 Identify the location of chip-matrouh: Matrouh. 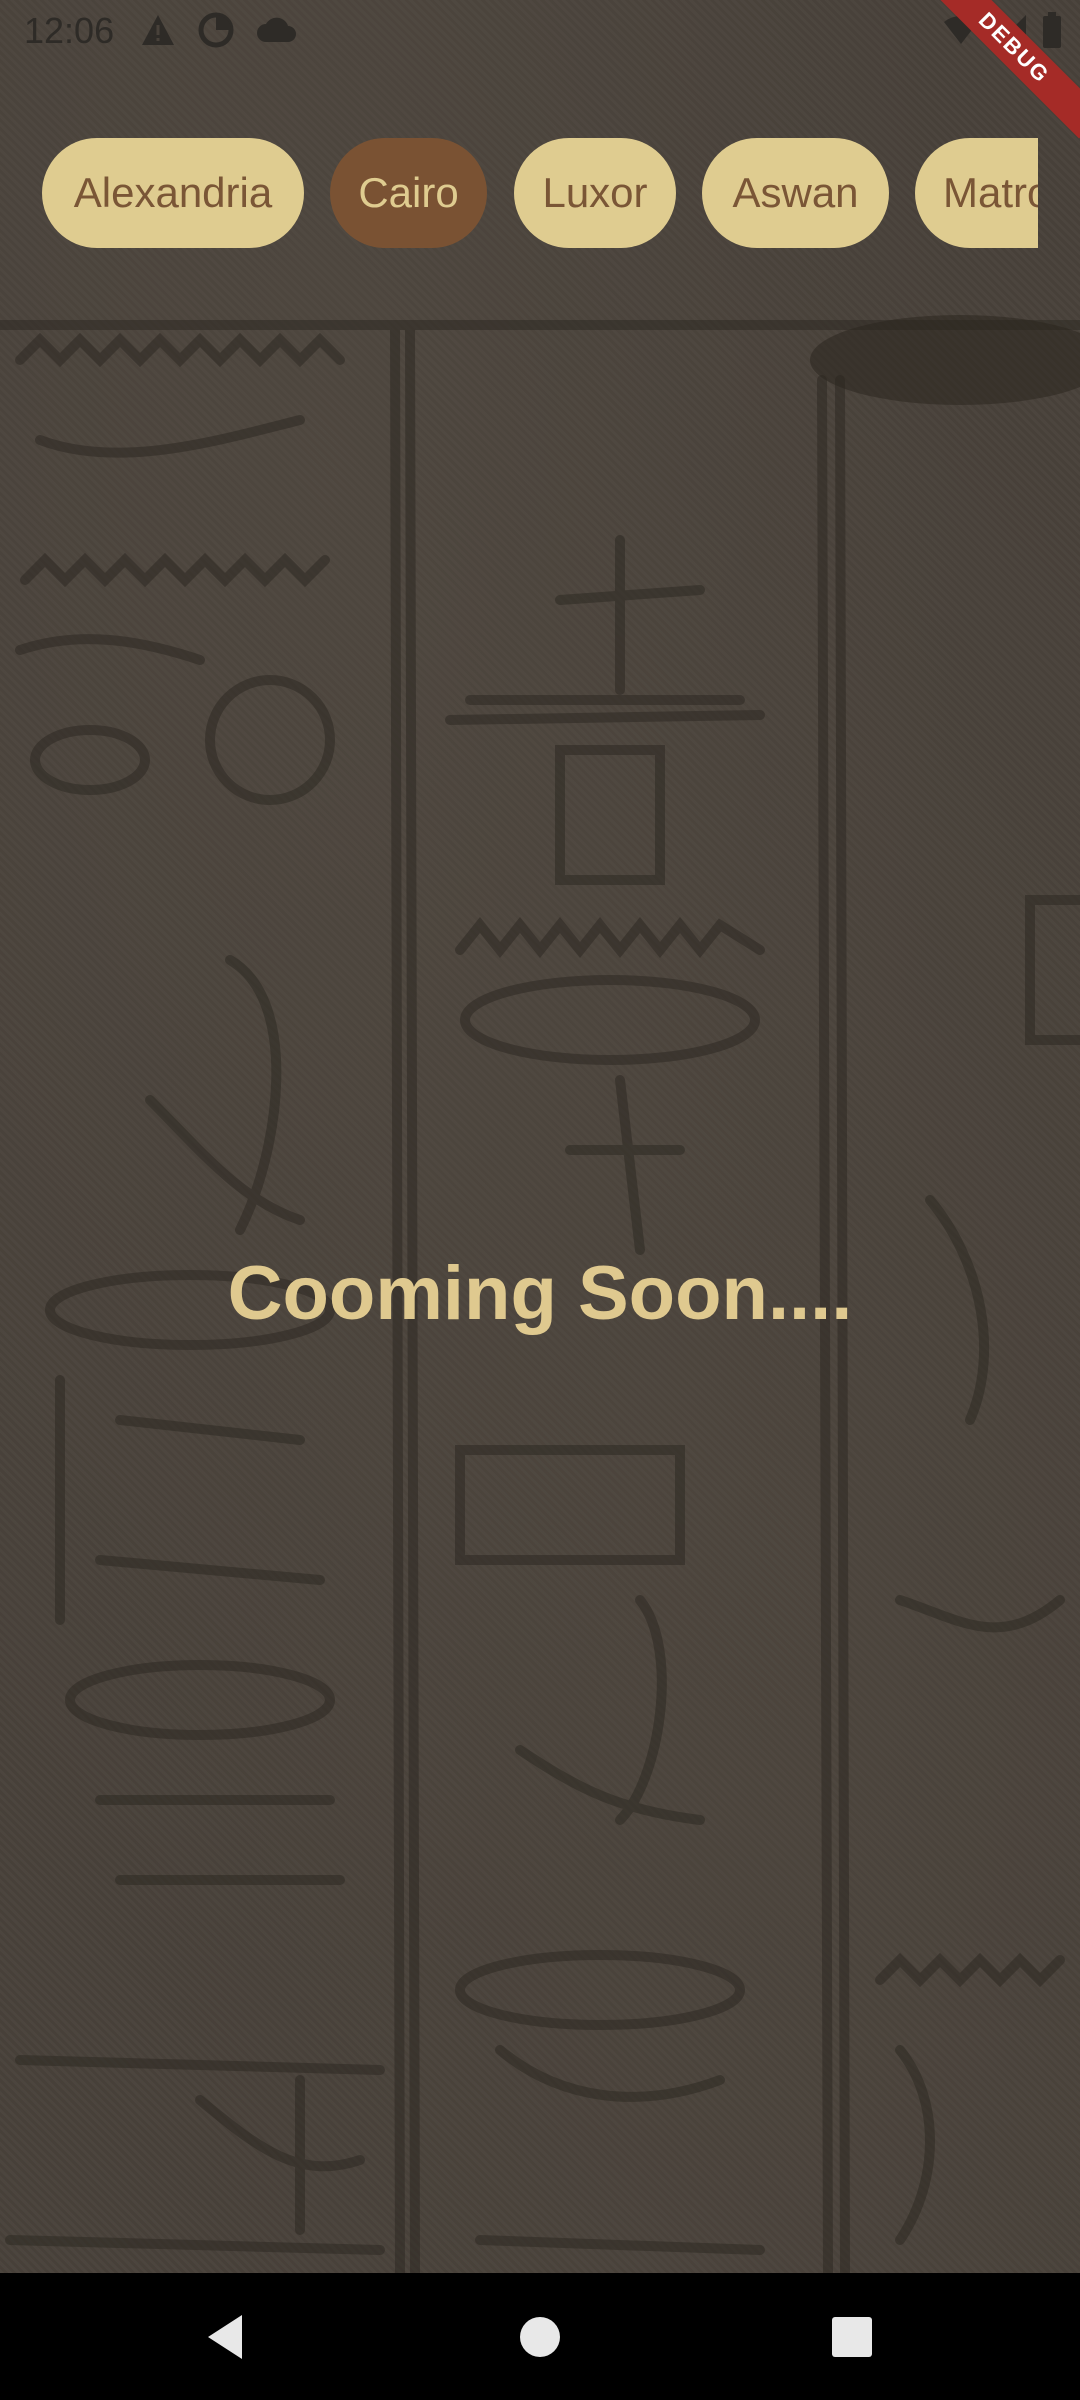
(976, 193).